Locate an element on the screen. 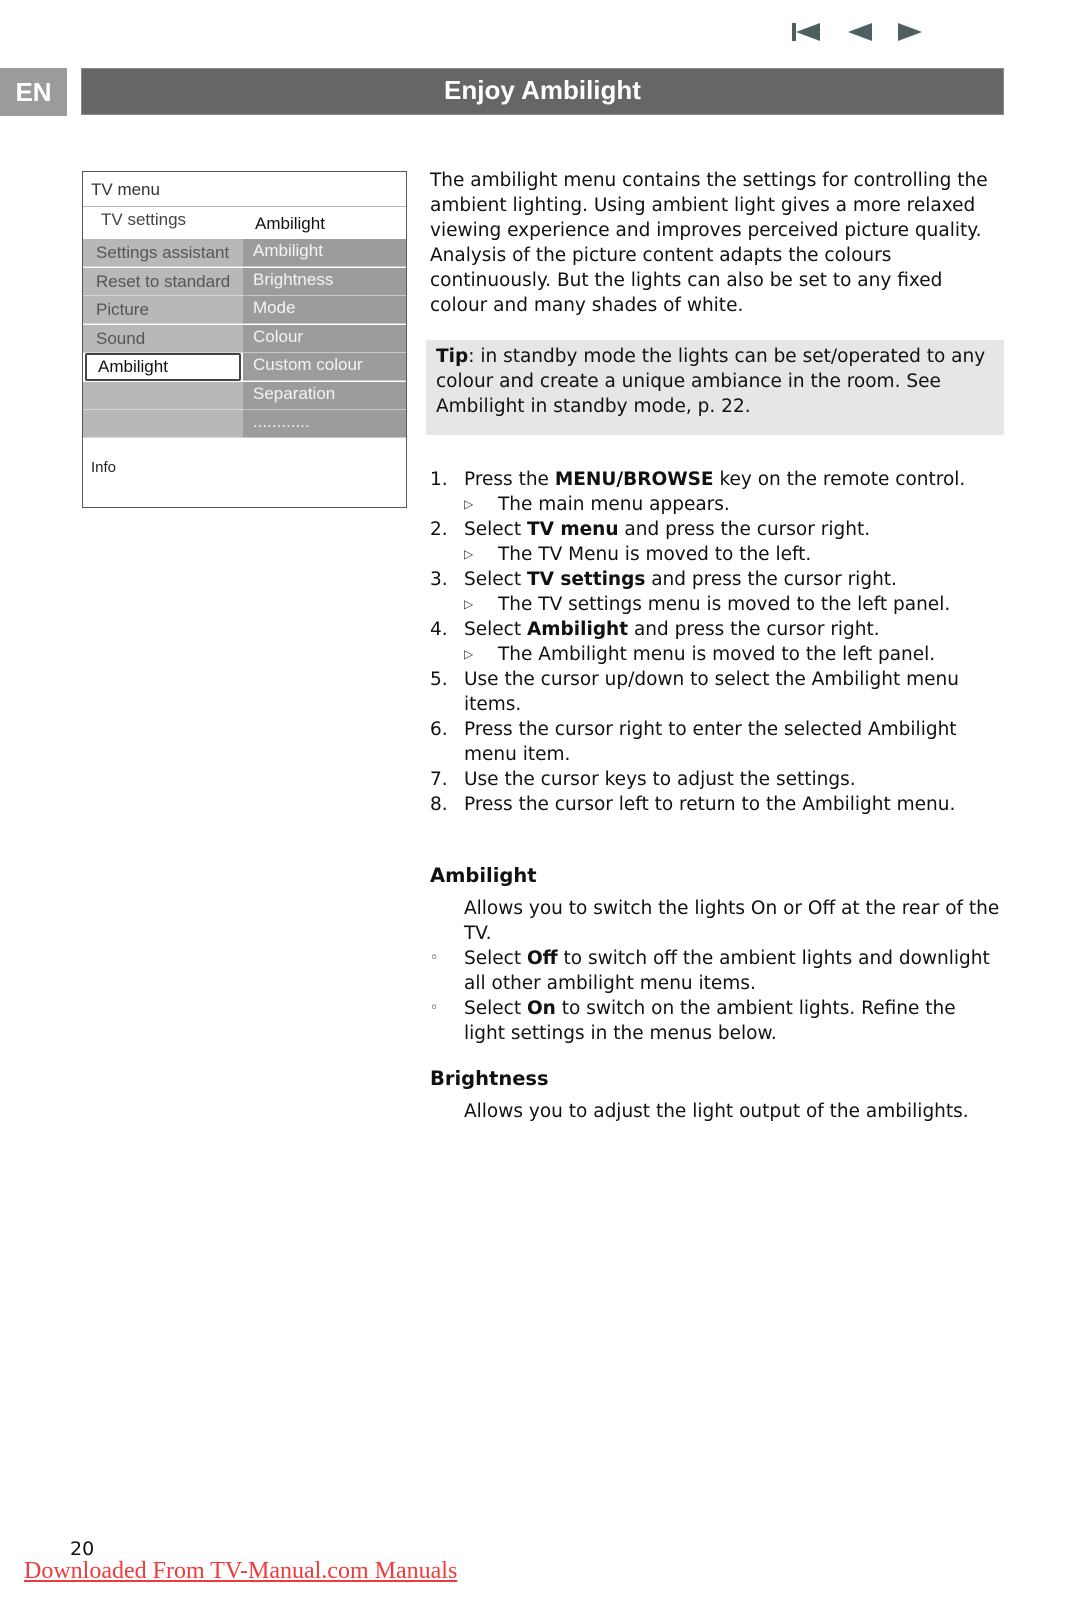  section-heading: Brightness is located at coordinates (489, 1078).